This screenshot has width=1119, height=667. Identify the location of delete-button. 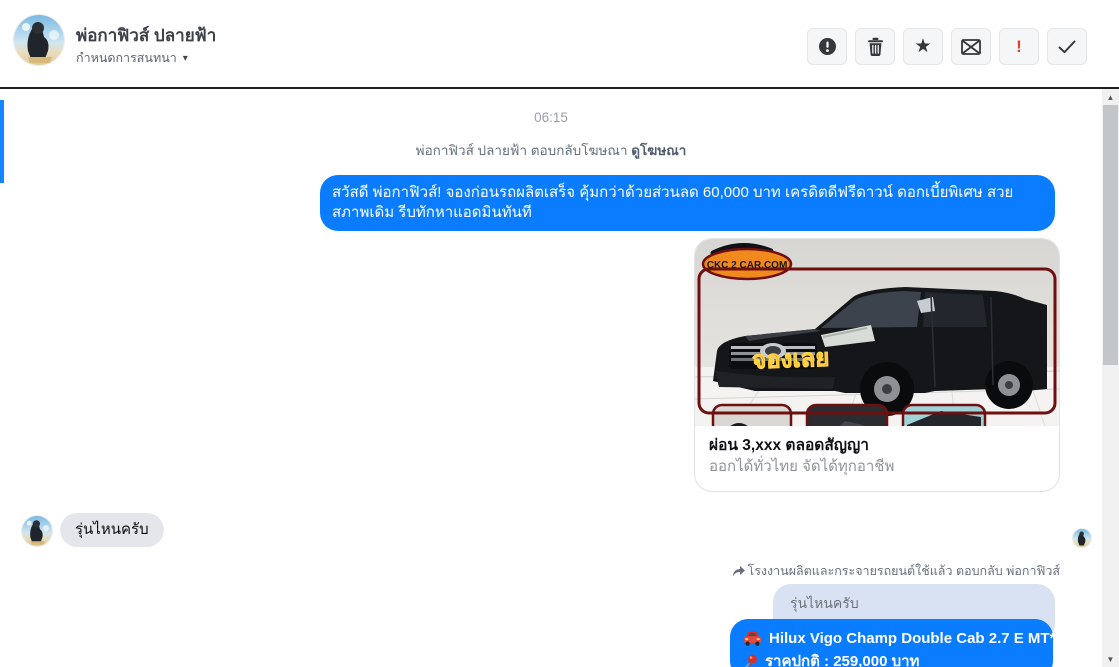
(875, 46).